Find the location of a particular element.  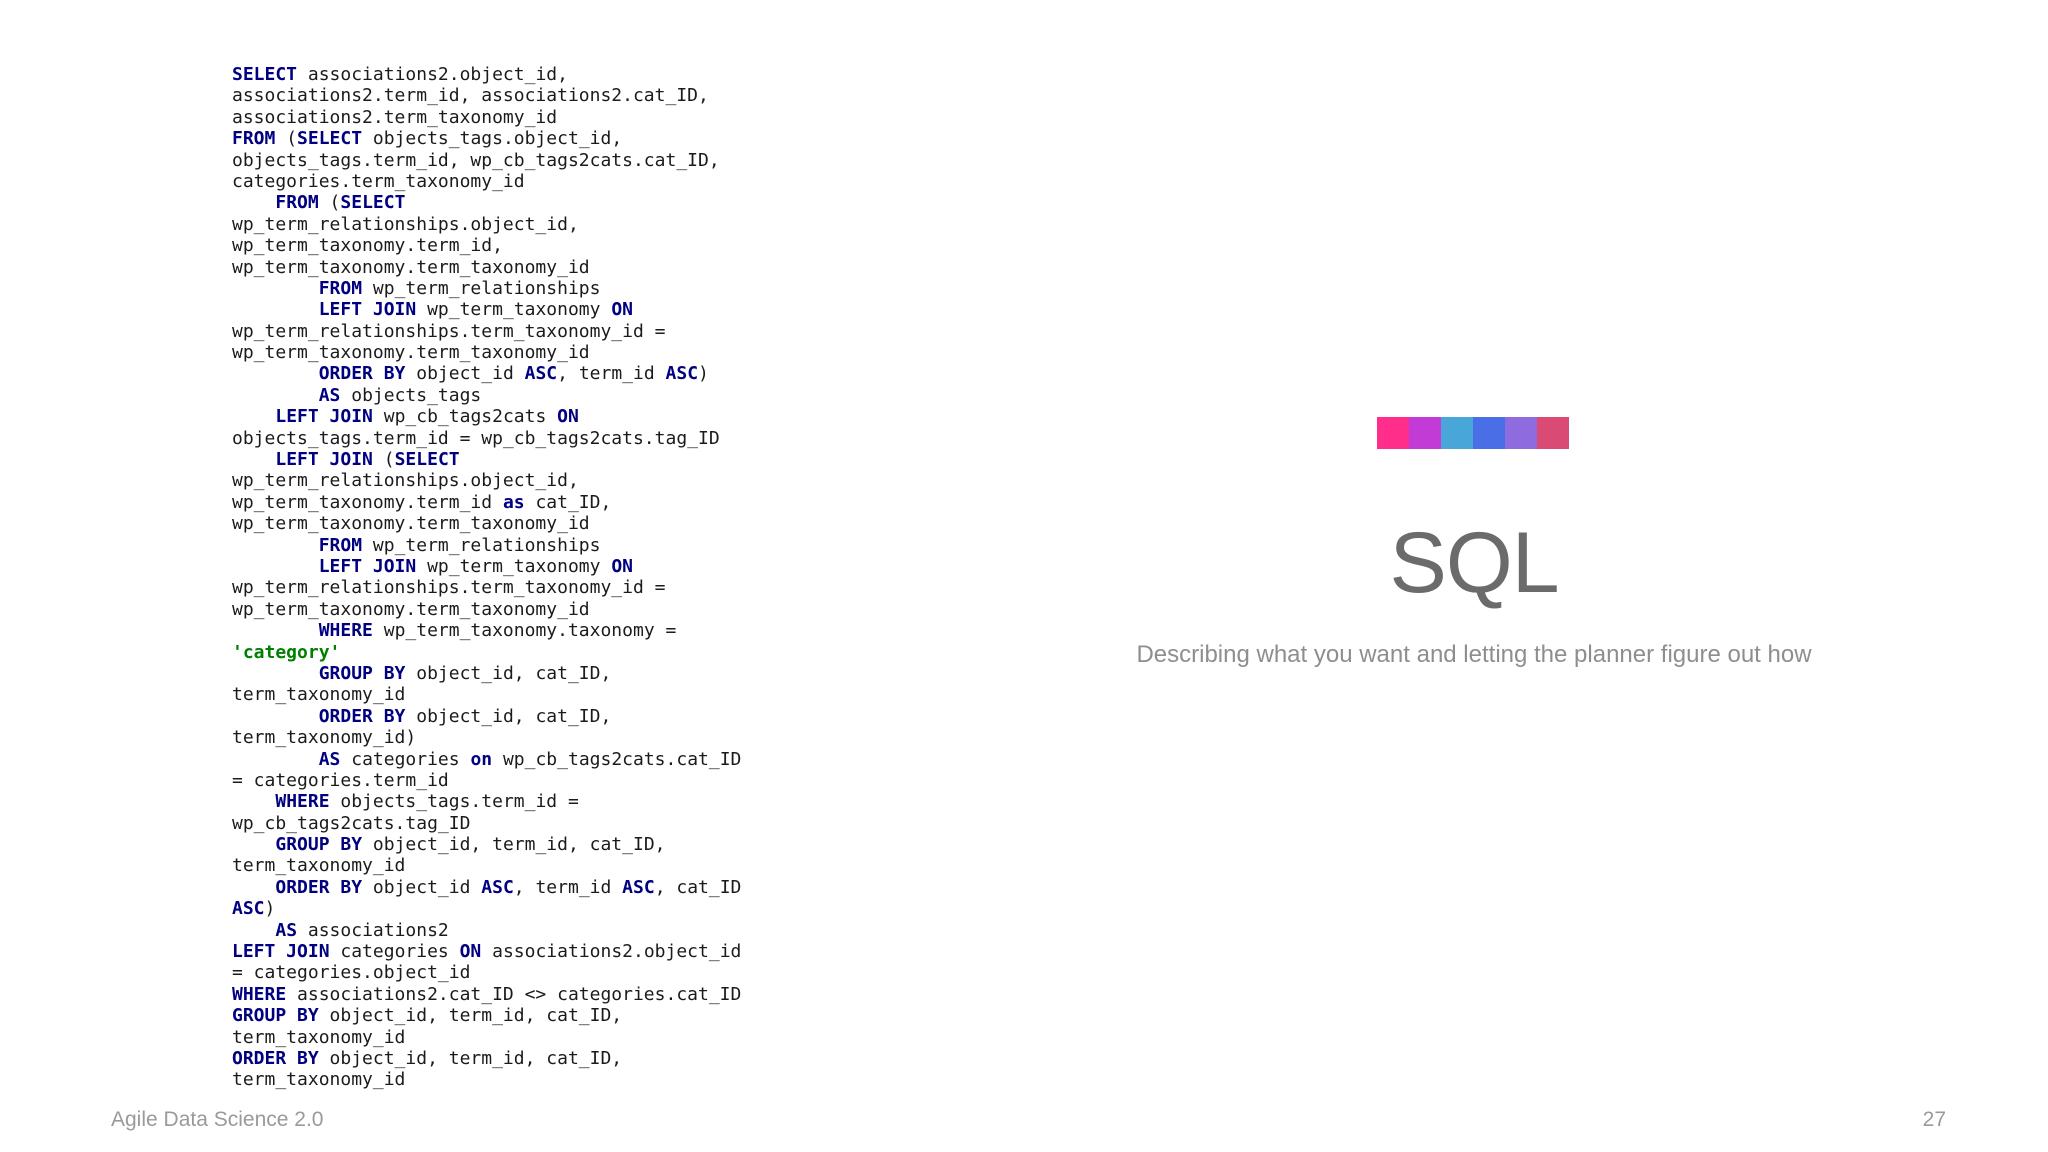

code-line: AS associations2 is located at coordinates (486, 930).